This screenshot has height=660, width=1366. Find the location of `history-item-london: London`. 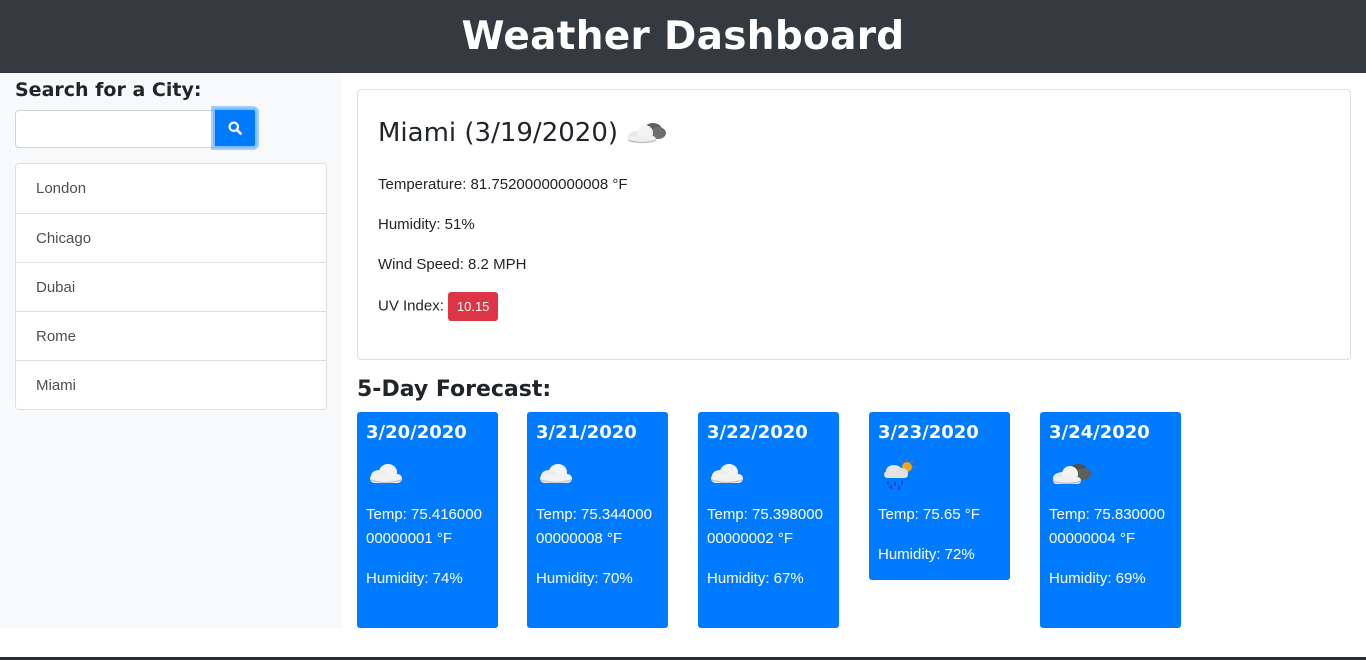

history-item-london: London is located at coordinates (171, 188).